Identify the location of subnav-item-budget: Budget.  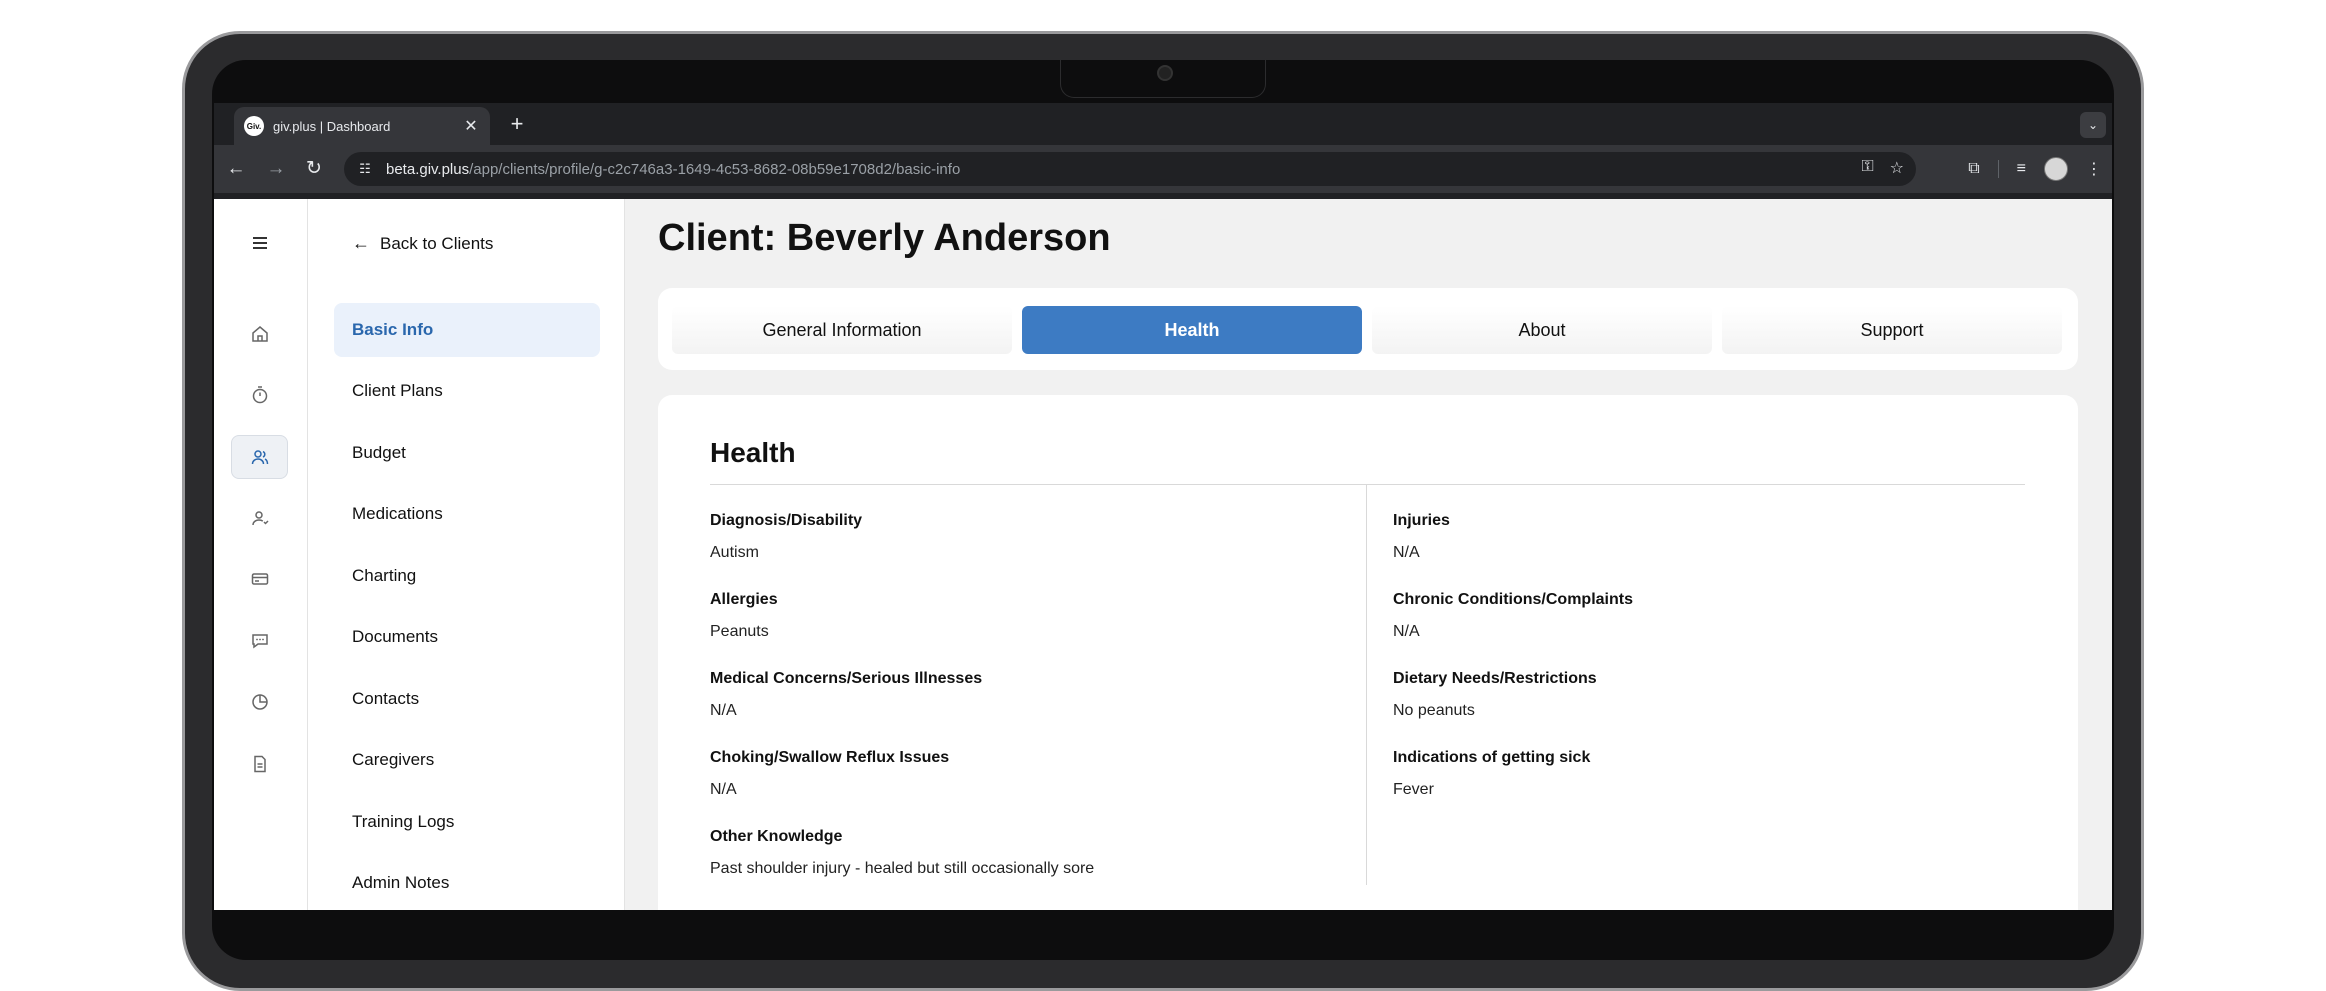
(467, 453).